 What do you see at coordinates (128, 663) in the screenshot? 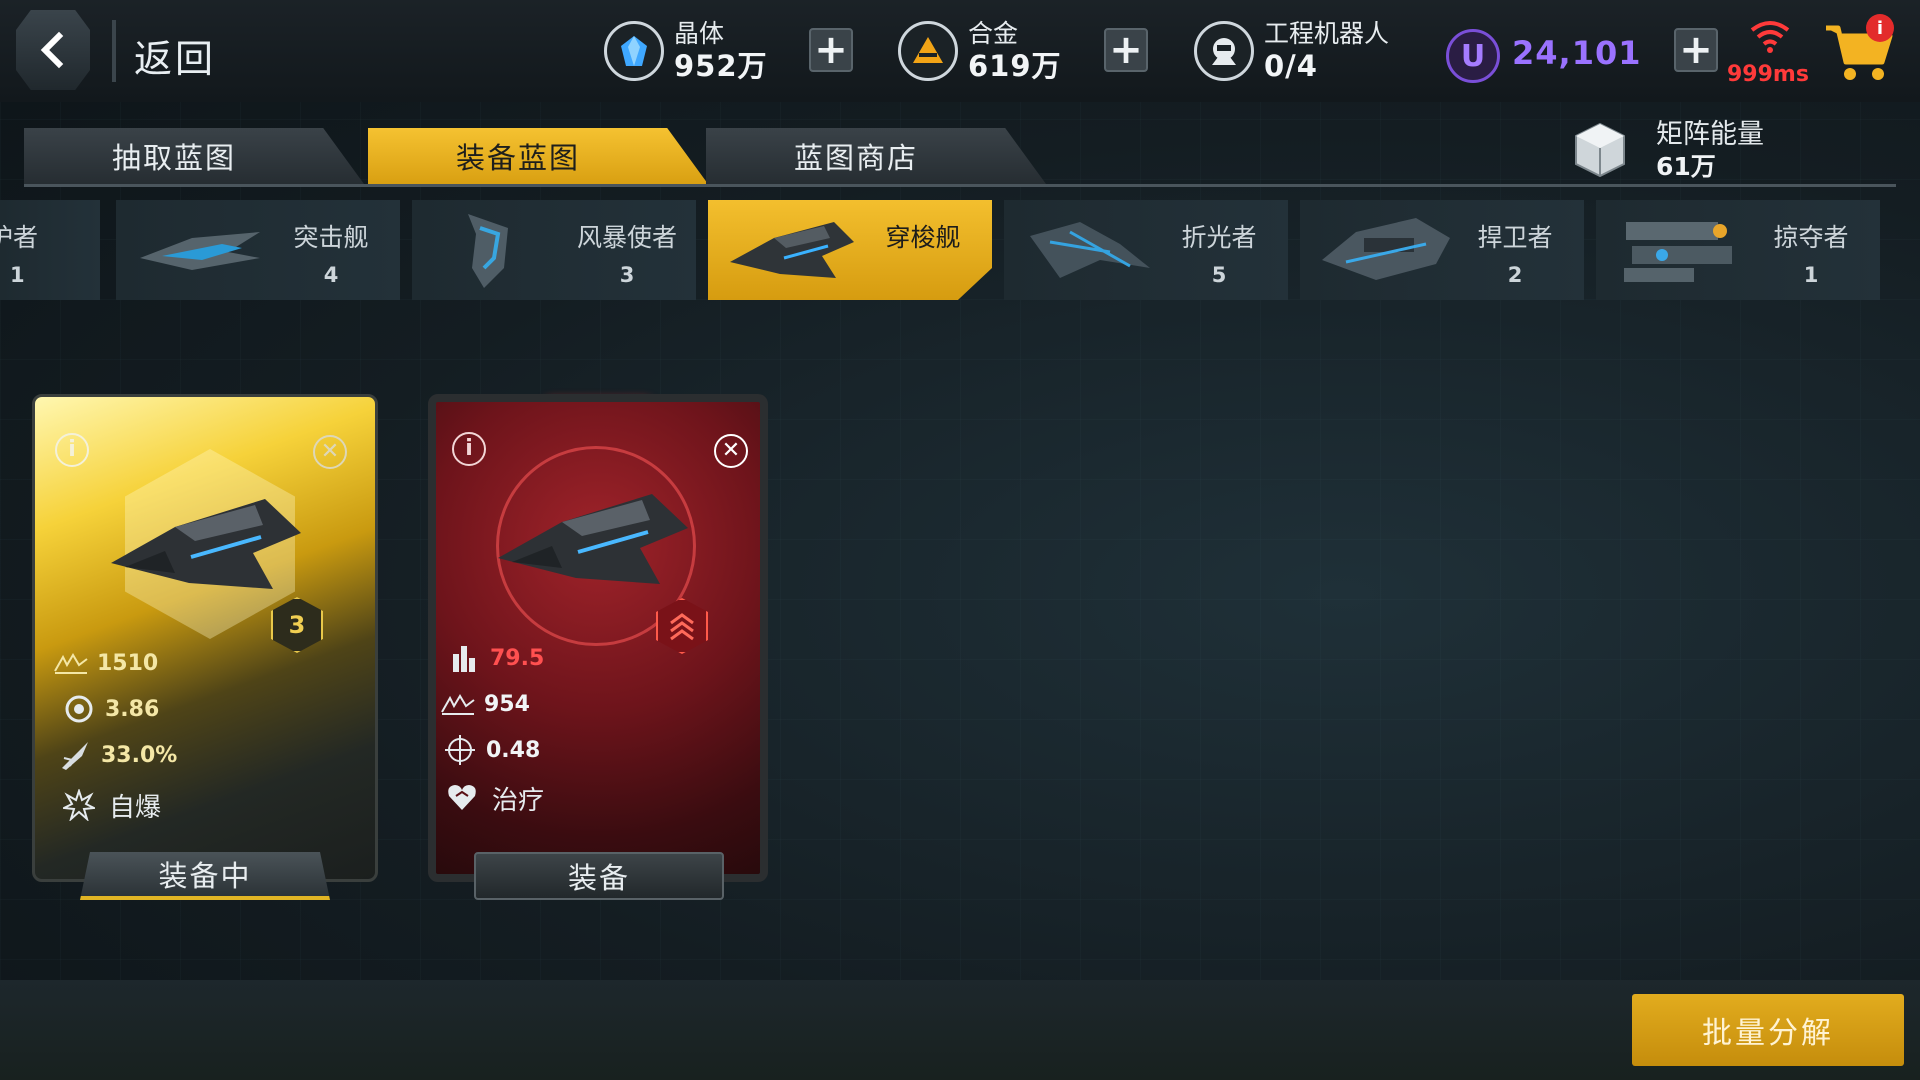
I see `stat-value: 1510` at bounding box center [128, 663].